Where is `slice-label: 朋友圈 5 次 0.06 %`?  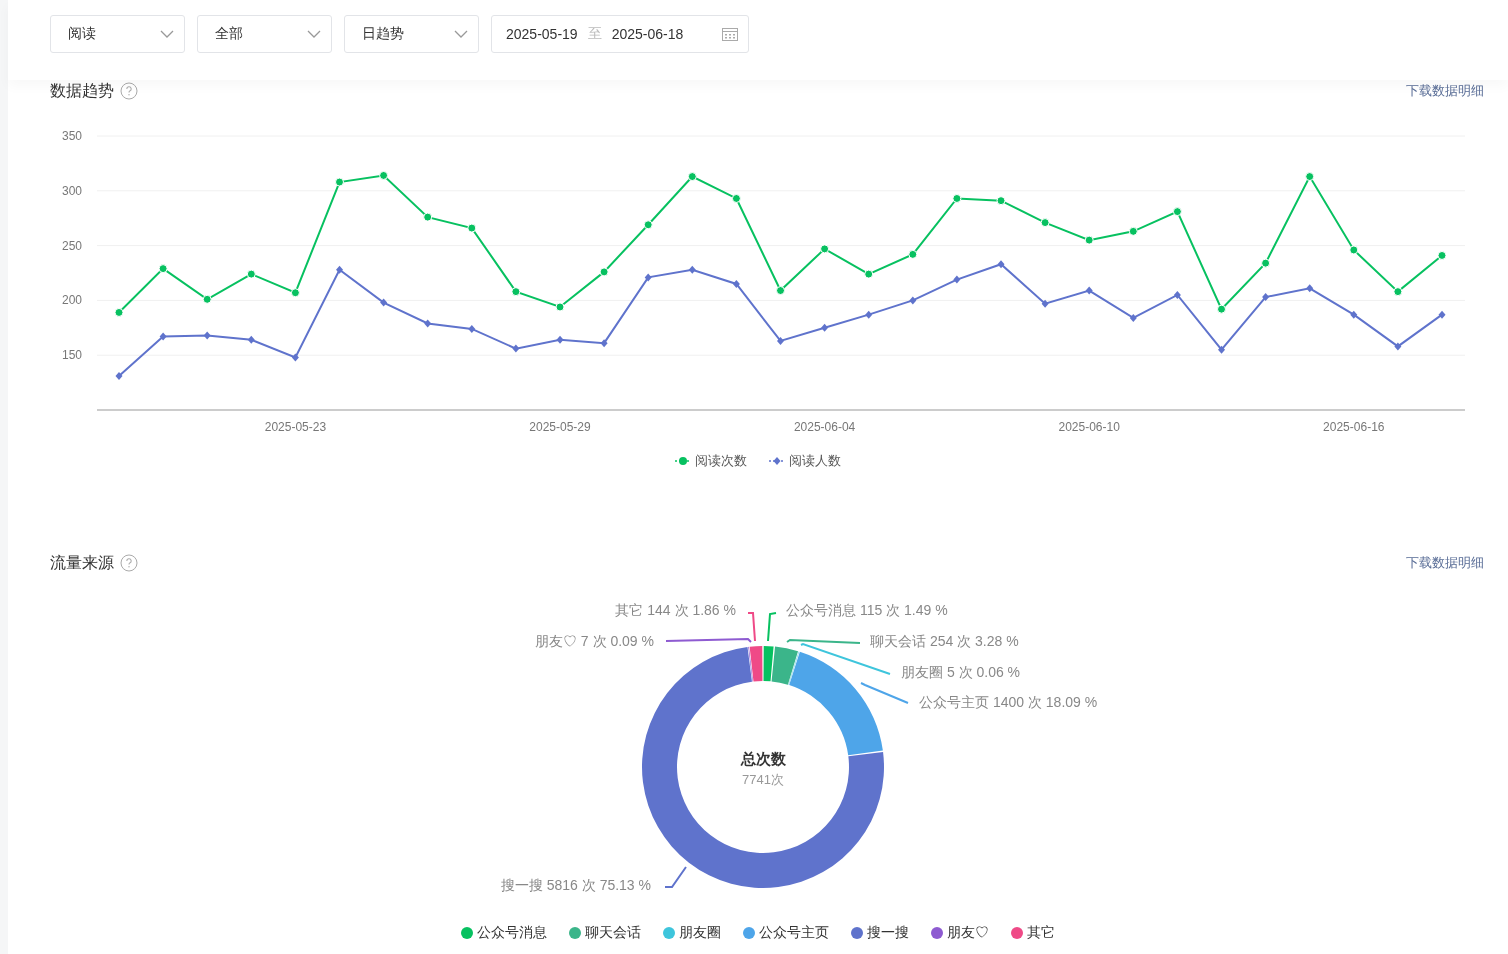 slice-label: 朋友圈 5 次 0.06 % is located at coordinates (961, 672).